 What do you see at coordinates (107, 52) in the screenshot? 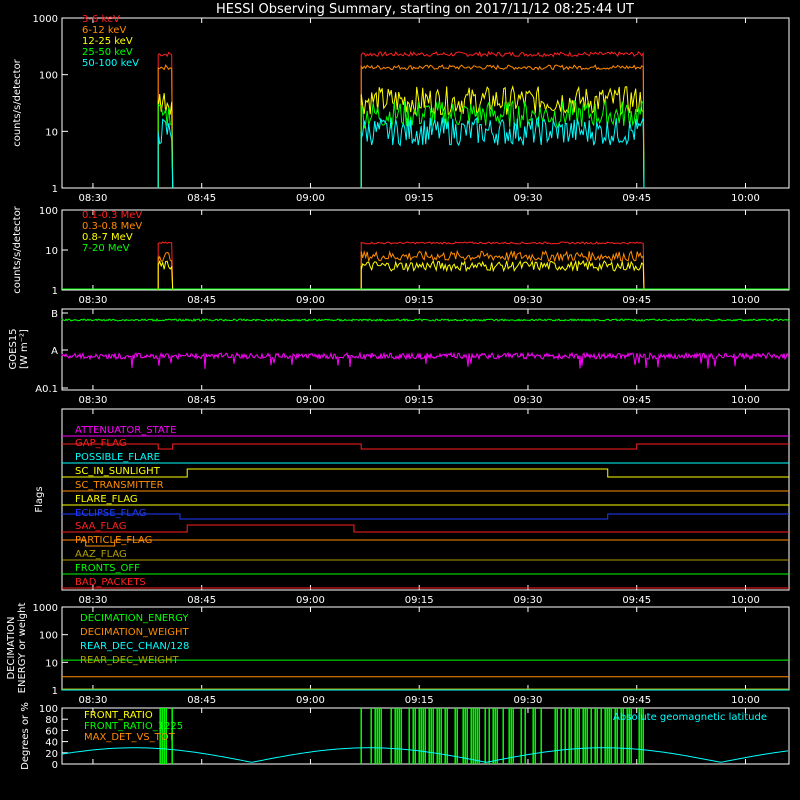
I see `legend-entry: 25-50 keV` at bounding box center [107, 52].